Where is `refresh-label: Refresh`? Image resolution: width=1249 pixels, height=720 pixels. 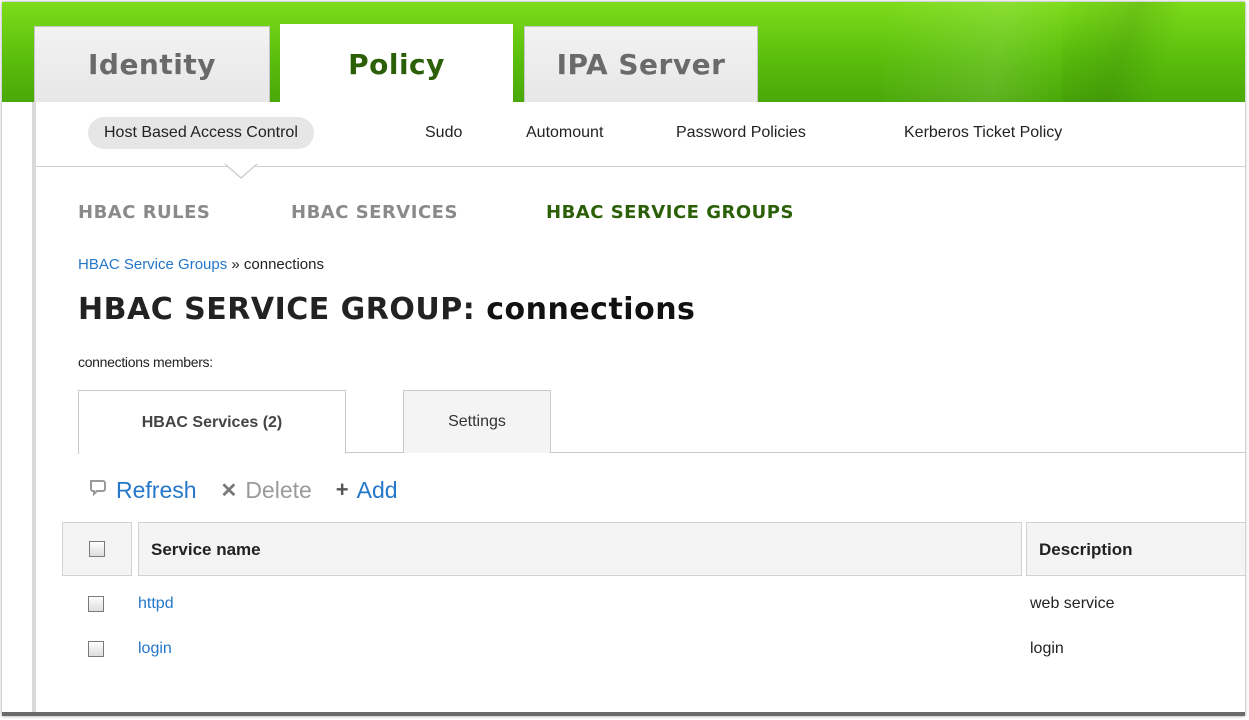
refresh-label: Refresh is located at coordinates (156, 489).